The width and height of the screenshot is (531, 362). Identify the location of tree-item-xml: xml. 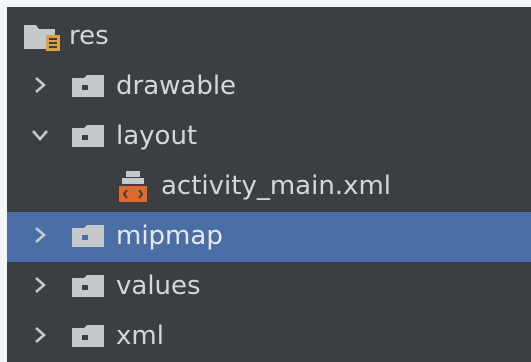
(269, 337).